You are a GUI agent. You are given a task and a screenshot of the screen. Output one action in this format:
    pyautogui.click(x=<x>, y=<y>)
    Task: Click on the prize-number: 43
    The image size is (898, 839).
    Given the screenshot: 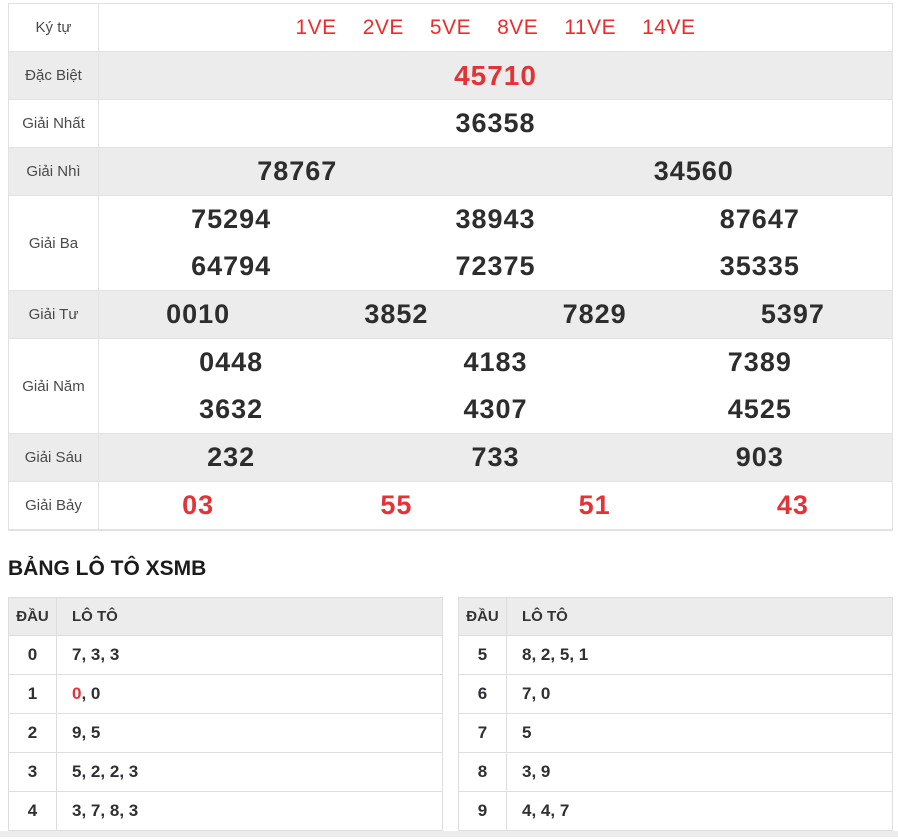 What is the action you would take?
    pyautogui.click(x=792, y=505)
    